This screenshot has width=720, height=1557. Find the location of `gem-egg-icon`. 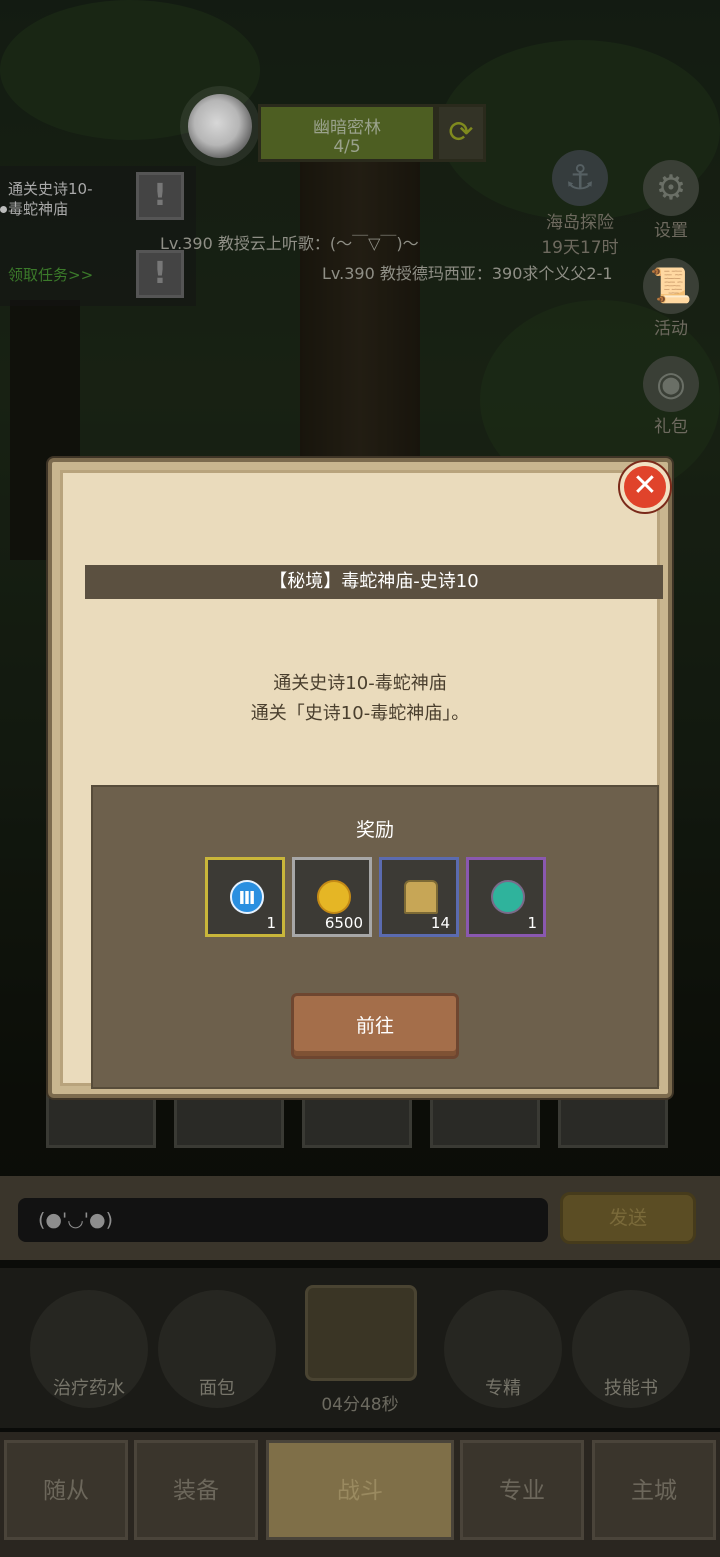

gem-egg-icon is located at coordinates (508, 897).